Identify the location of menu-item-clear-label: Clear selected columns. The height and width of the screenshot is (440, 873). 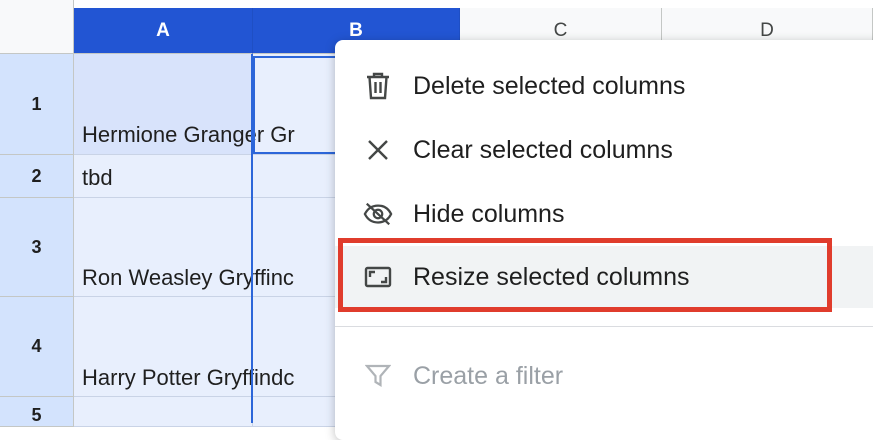
(543, 149).